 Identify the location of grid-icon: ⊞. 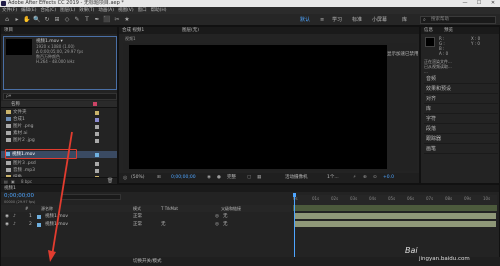
(159, 178).